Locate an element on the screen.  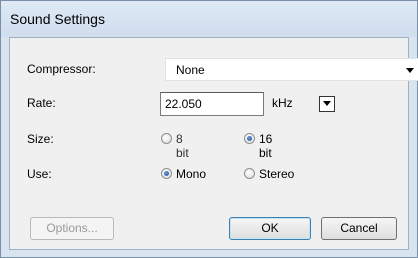
cancel-button: Cancel is located at coordinates (359, 228).